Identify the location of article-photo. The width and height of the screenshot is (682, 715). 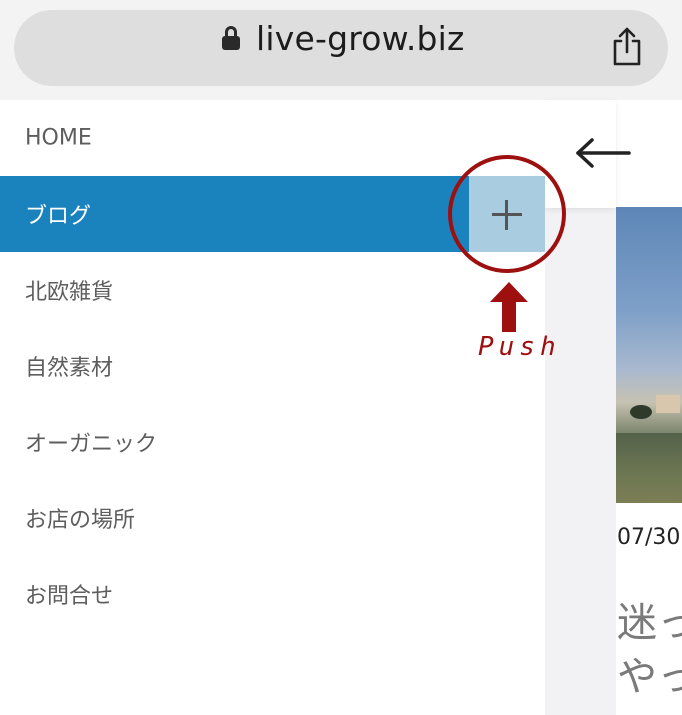
(649, 355).